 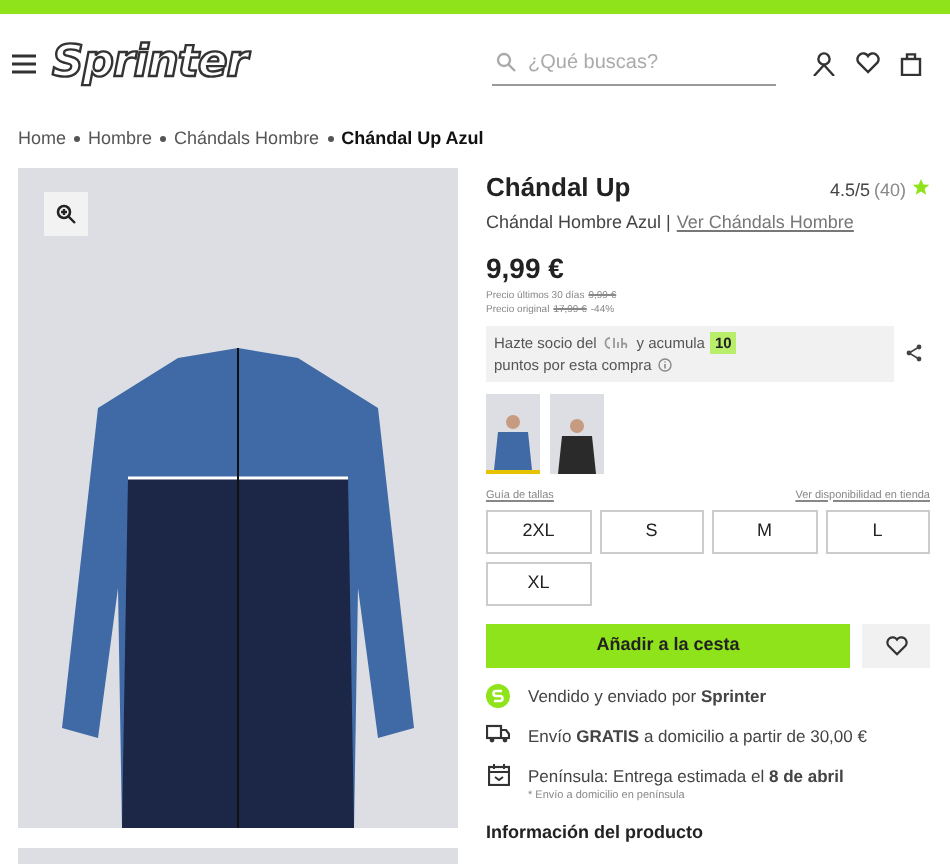 I want to click on info-text: Vendido y enviado por Sprinter, so click(x=647, y=695).